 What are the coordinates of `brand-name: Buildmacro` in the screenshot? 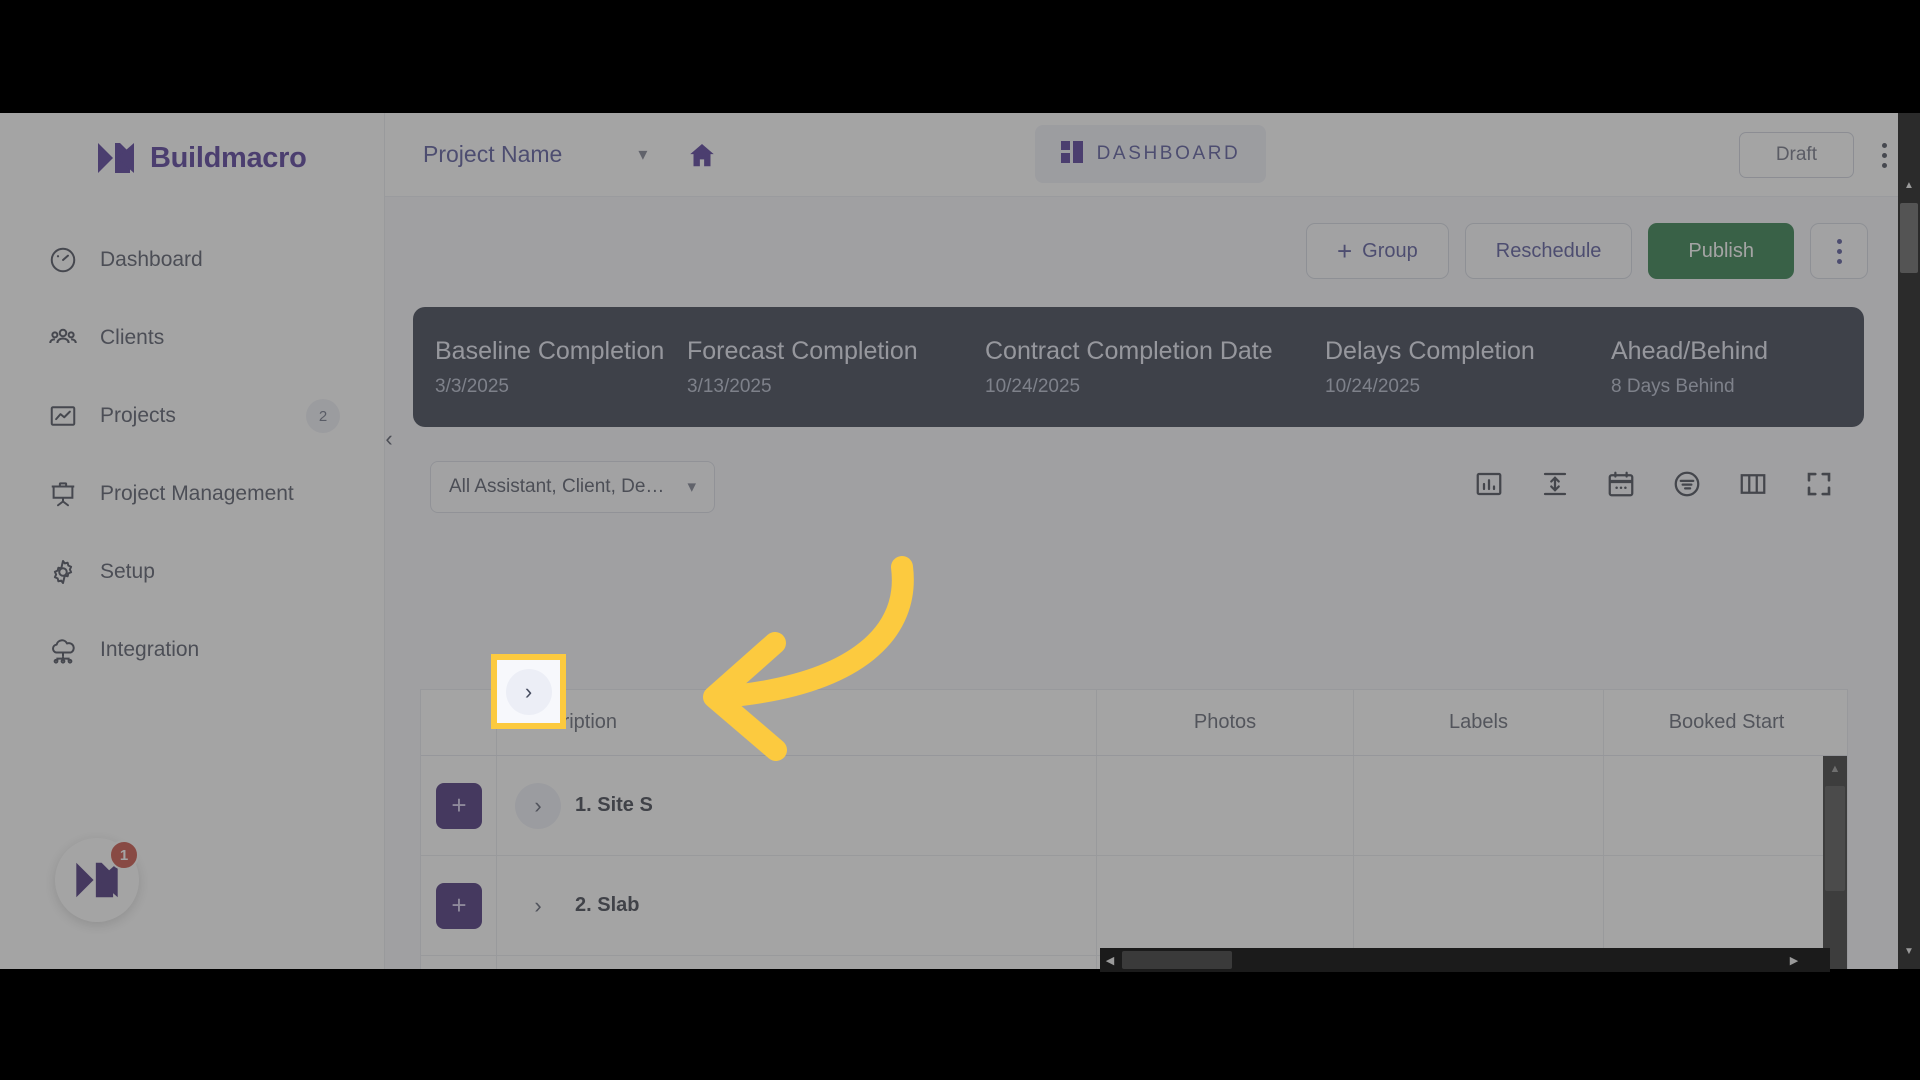 It's located at (228, 157).